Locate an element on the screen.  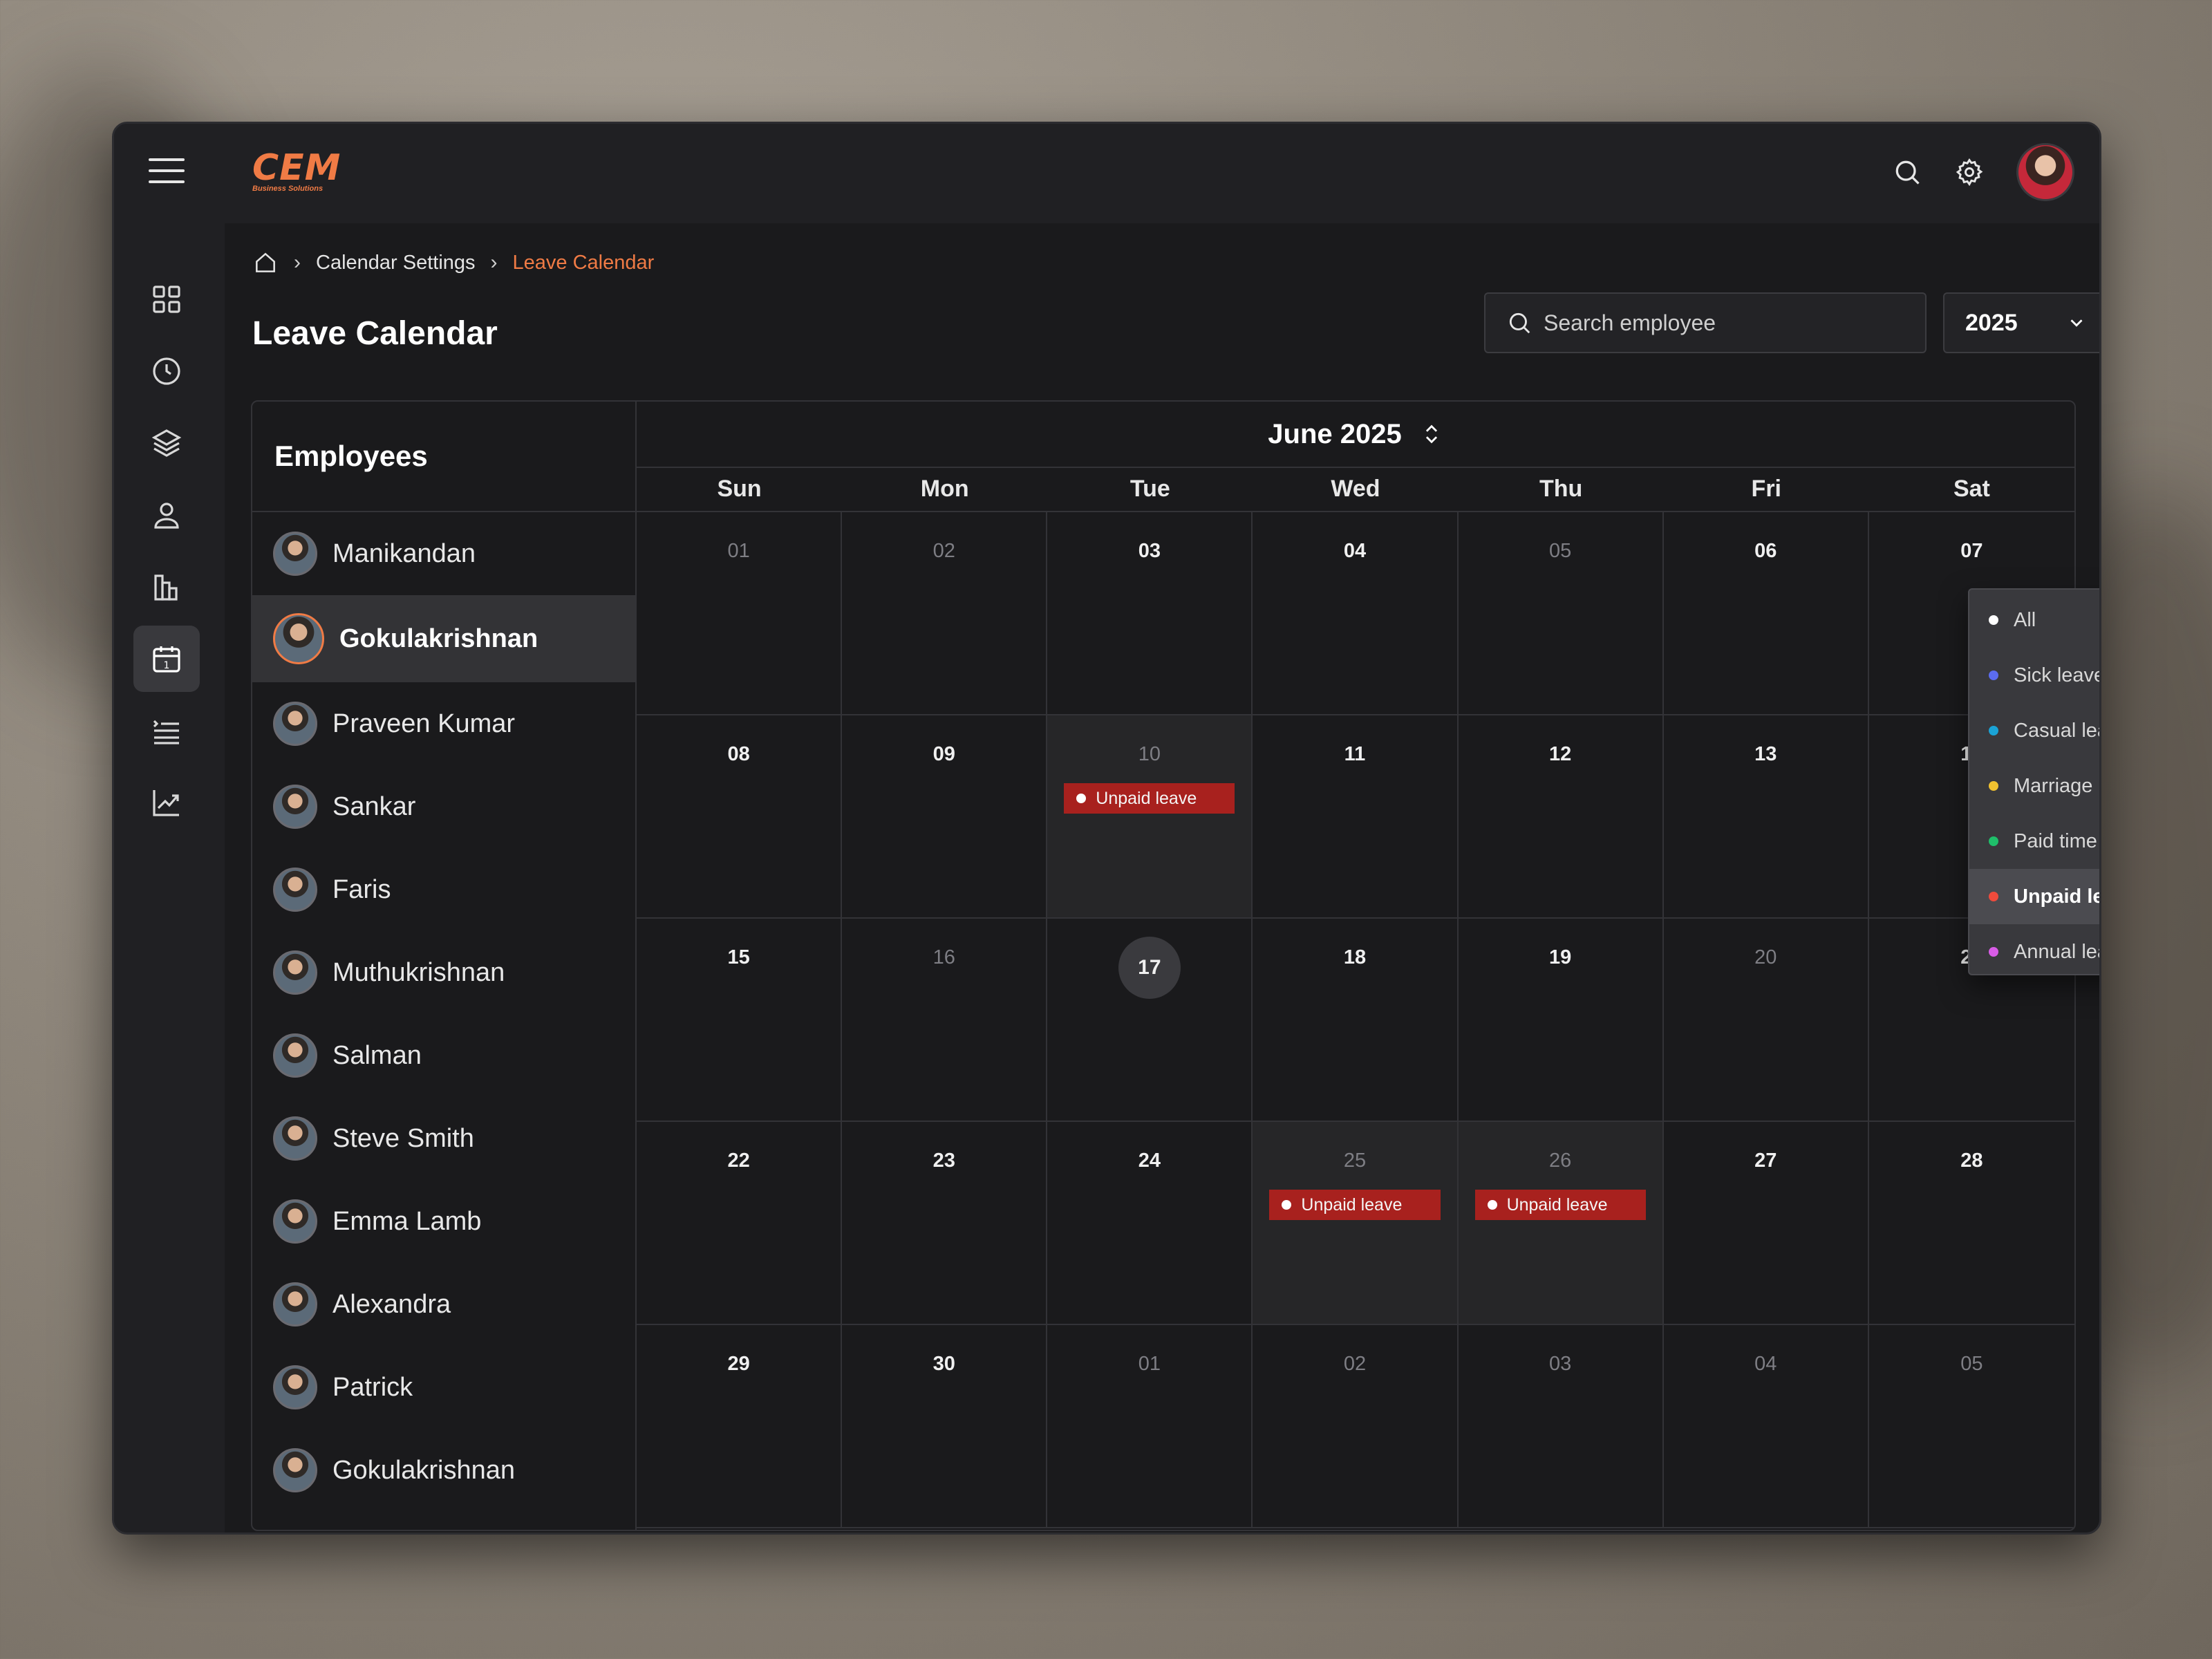
calendar-day: 24 is located at coordinates (1150, 1223).